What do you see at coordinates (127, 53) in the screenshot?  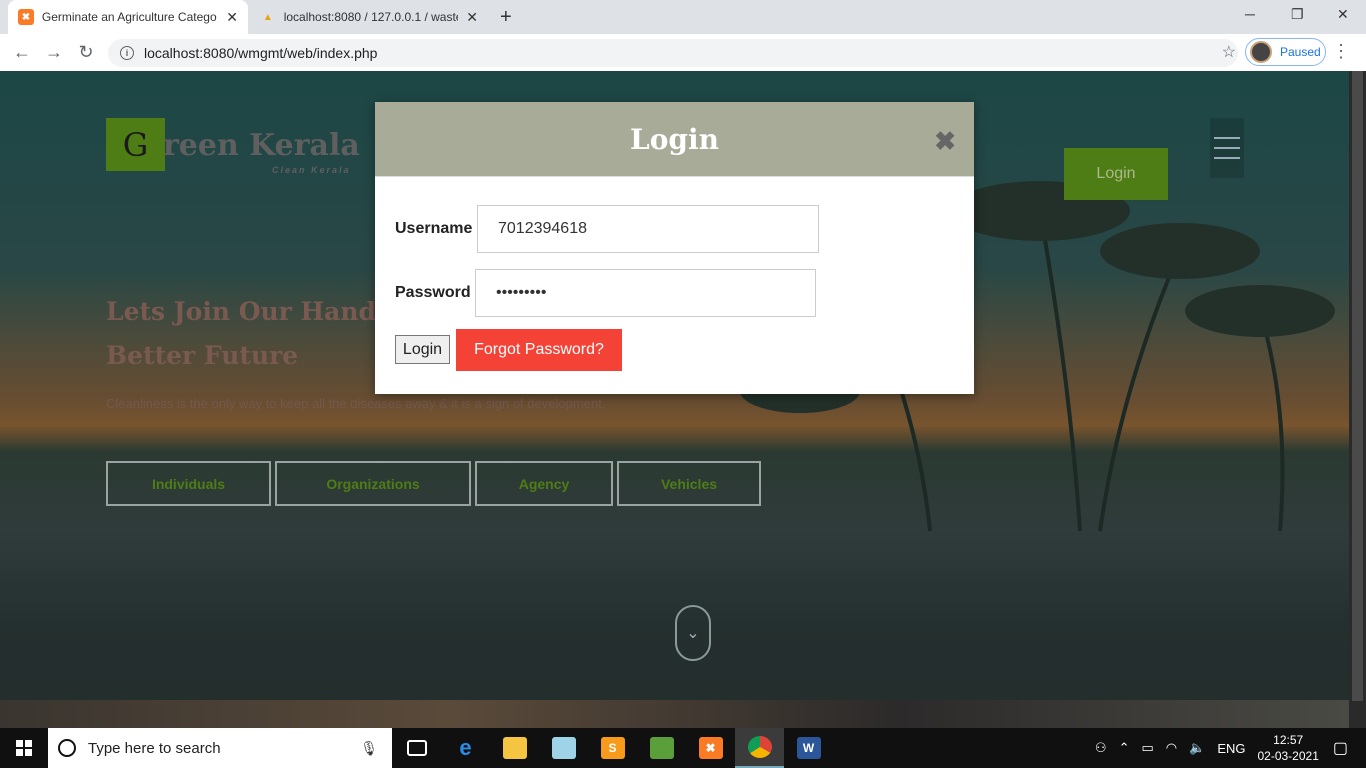 I see `info-icon: i` at bounding box center [127, 53].